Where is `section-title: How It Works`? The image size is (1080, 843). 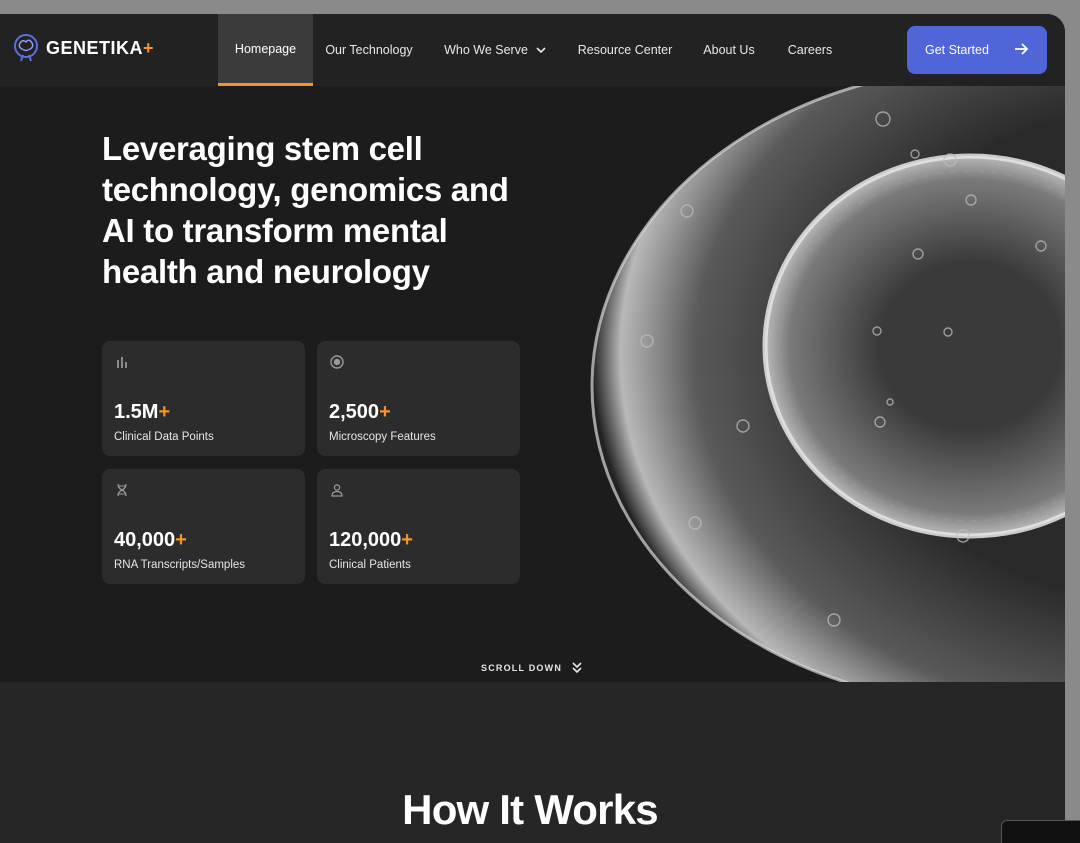
section-title: How It Works is located at coordinates (530, 809).